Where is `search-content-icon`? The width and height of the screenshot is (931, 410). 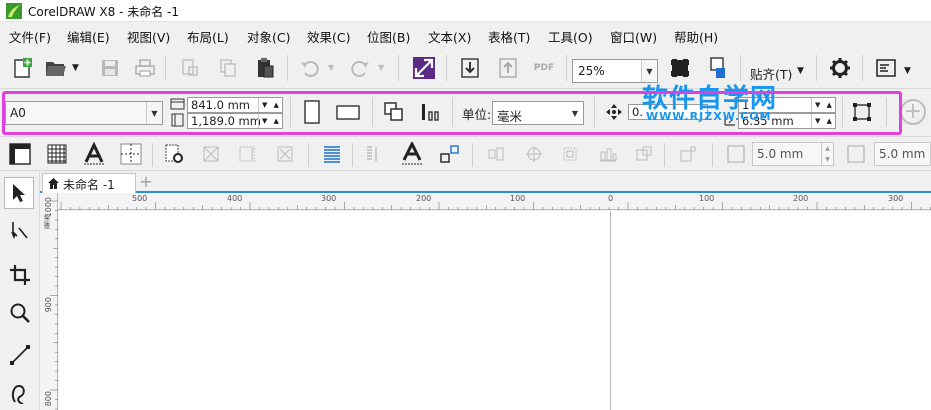
search-content-icon is located at coordinates (424, 68).